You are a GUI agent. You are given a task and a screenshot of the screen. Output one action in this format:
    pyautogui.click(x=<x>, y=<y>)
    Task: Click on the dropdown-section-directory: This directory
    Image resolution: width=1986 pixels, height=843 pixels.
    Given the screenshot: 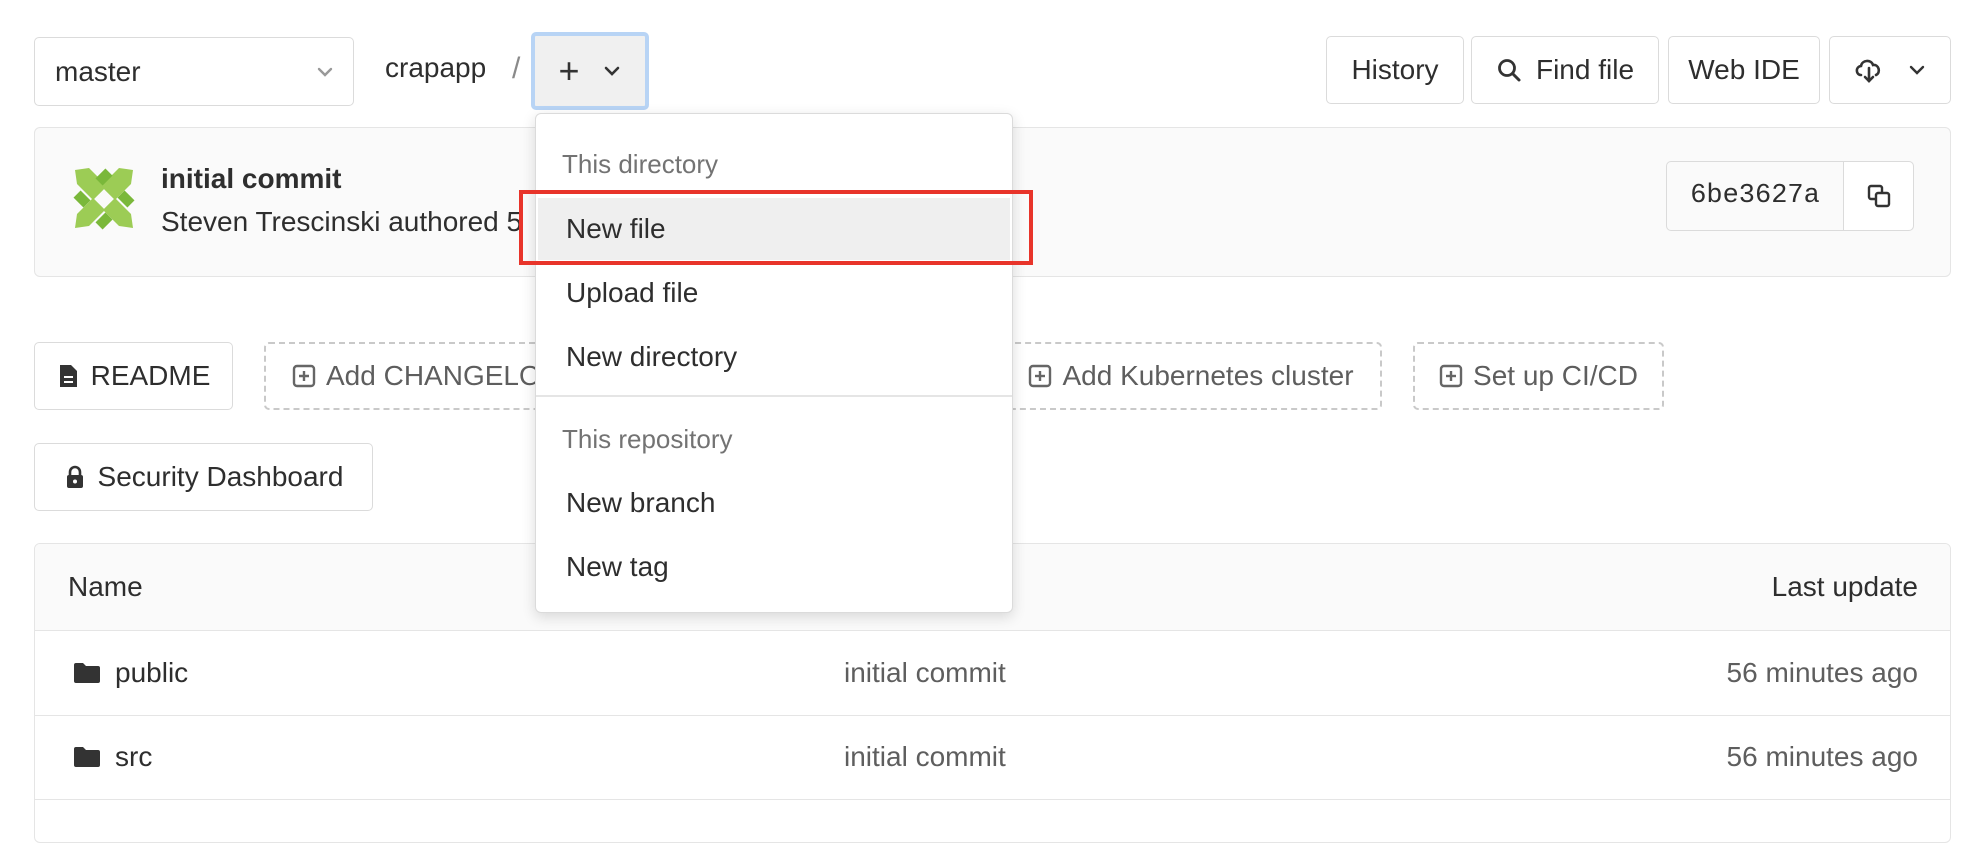 What is the action you would take?
    pyautogui.click(x=640, y=164)
    